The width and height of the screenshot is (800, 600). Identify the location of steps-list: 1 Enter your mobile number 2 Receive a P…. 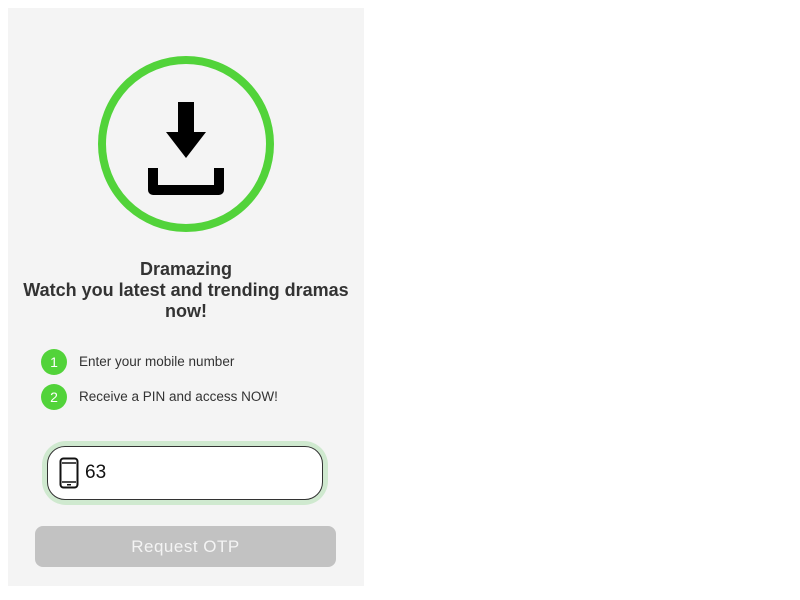
(196, 383).